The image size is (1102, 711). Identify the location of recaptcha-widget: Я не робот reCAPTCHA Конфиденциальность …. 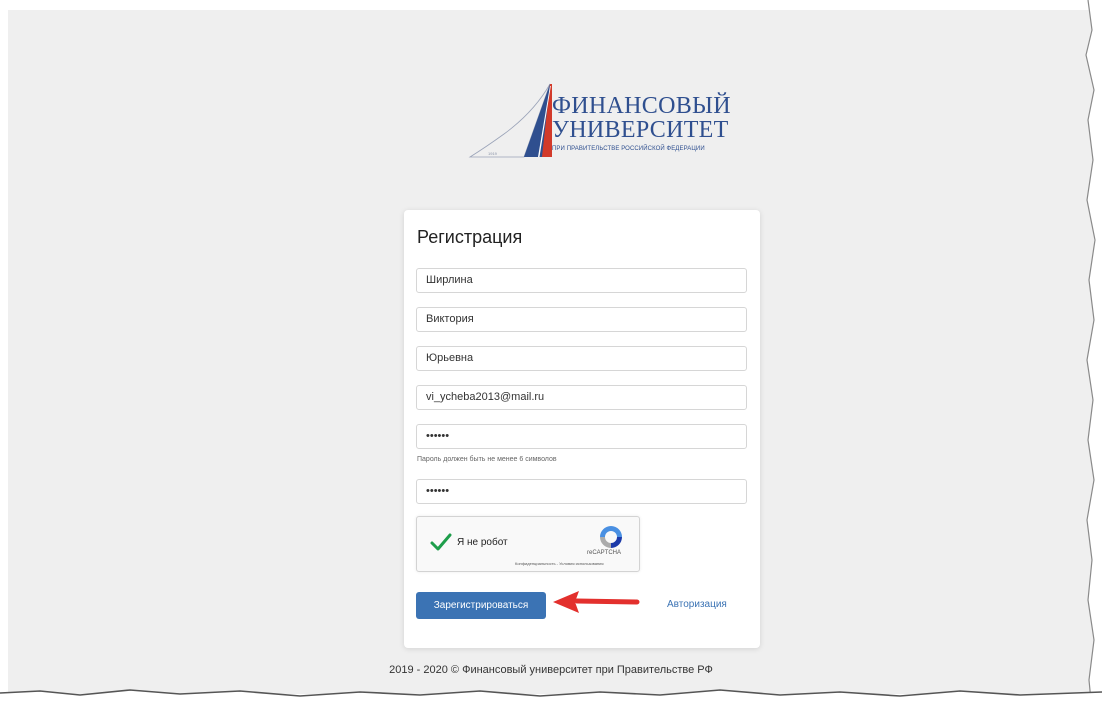
(528, 544).